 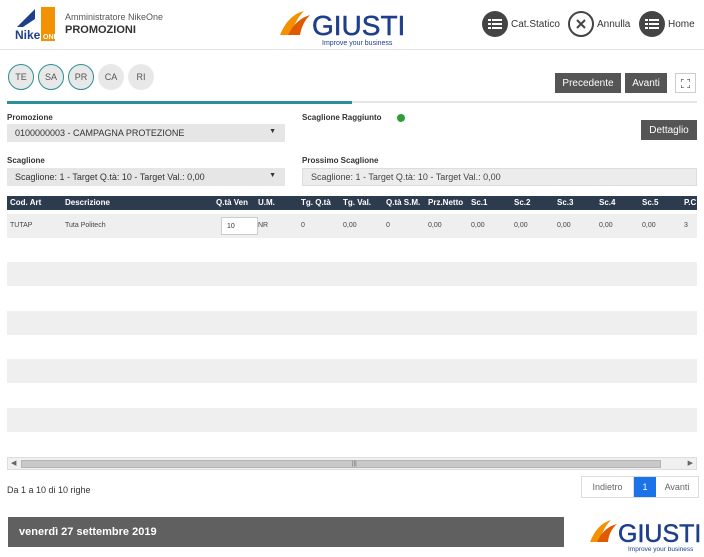 What do you see at coordinates (650, 202) in the screenshot?
I see `col-sc5: Sc.5` at bounding box center [650, 202].